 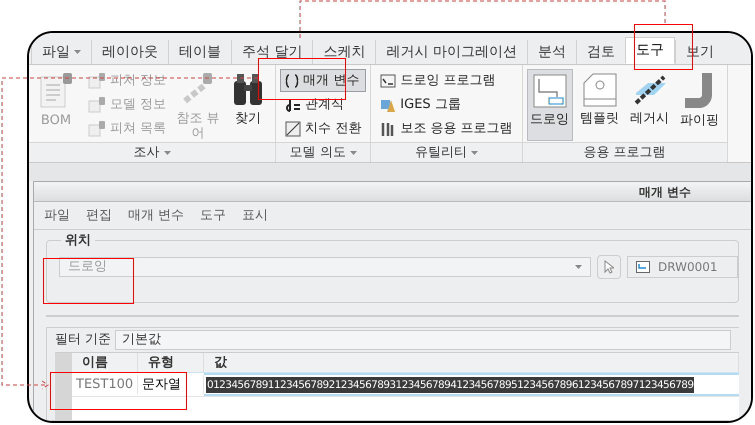 What do you see at coordinates (388, 128) in the screenshot?
I see `tools-icon` at bounding box center [388, 128].